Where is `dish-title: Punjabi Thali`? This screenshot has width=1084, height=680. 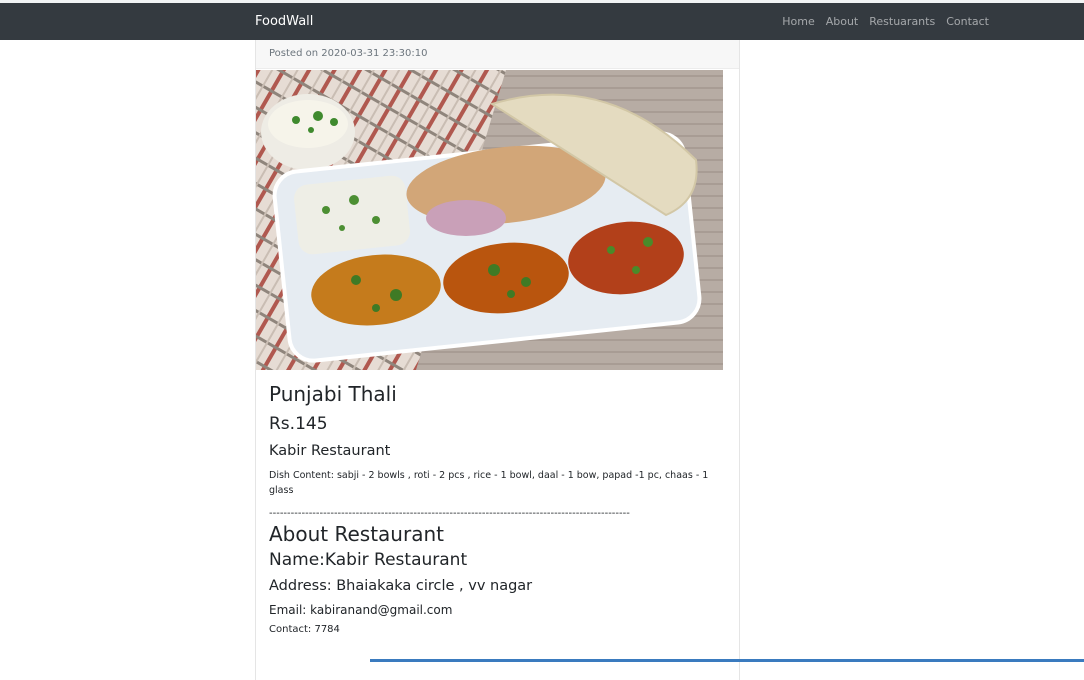
dish-title: Punjabi Thali is located at coordinates (333, 394).